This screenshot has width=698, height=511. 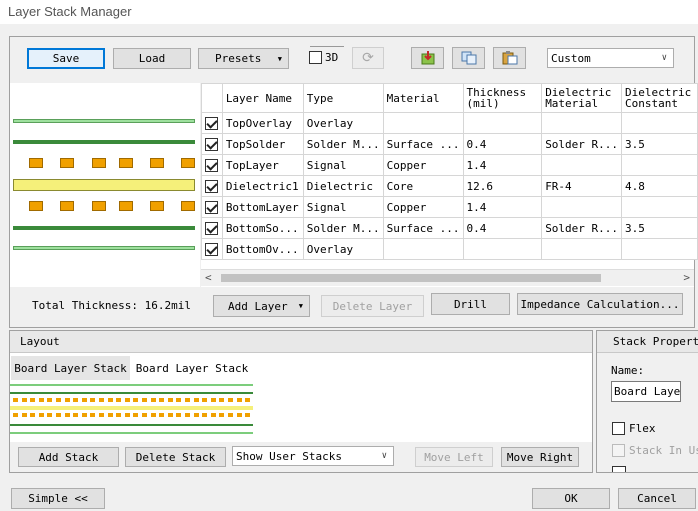 What do you see at coordinates (192, 368) in the screenshot?
I see `stack-tab-2: Board Layer Stack` at bounding box center [192, 368].